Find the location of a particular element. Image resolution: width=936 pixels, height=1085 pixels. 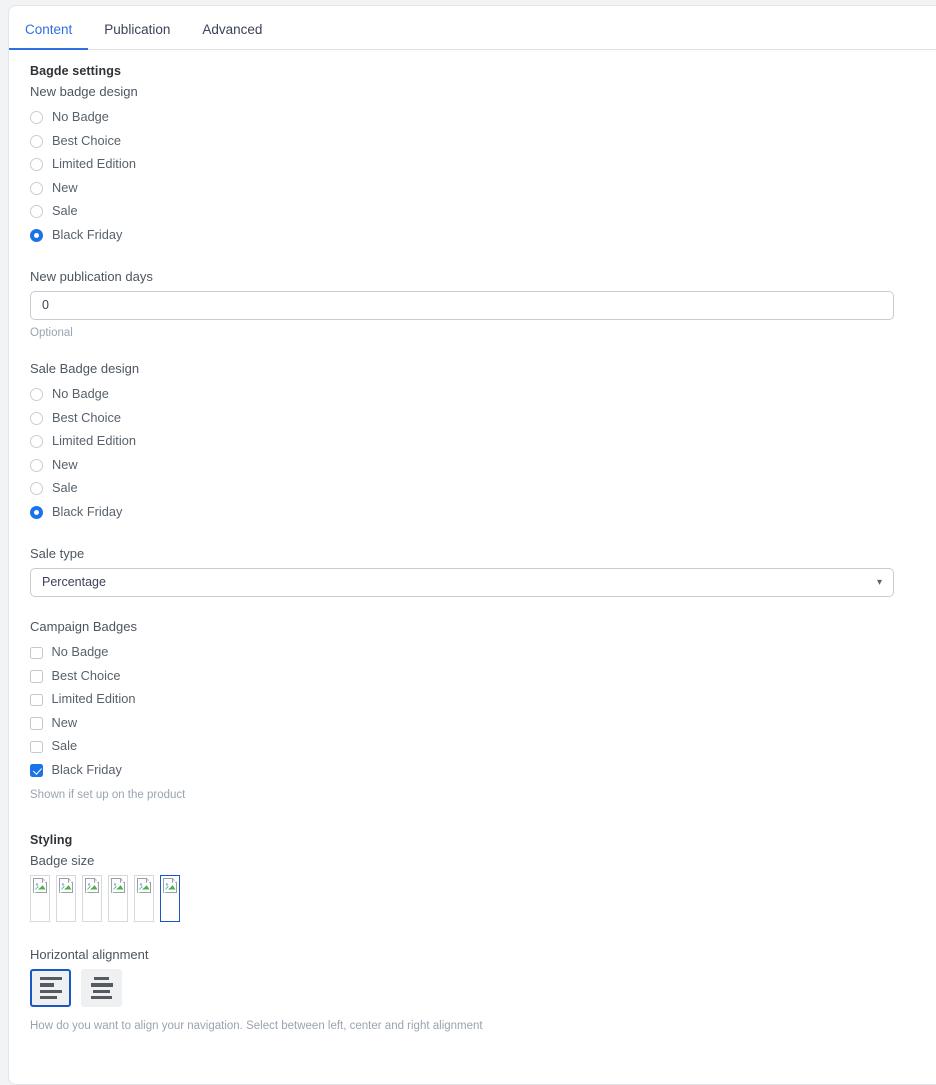

radio-option-label: New is located at coordinates (65, 187).